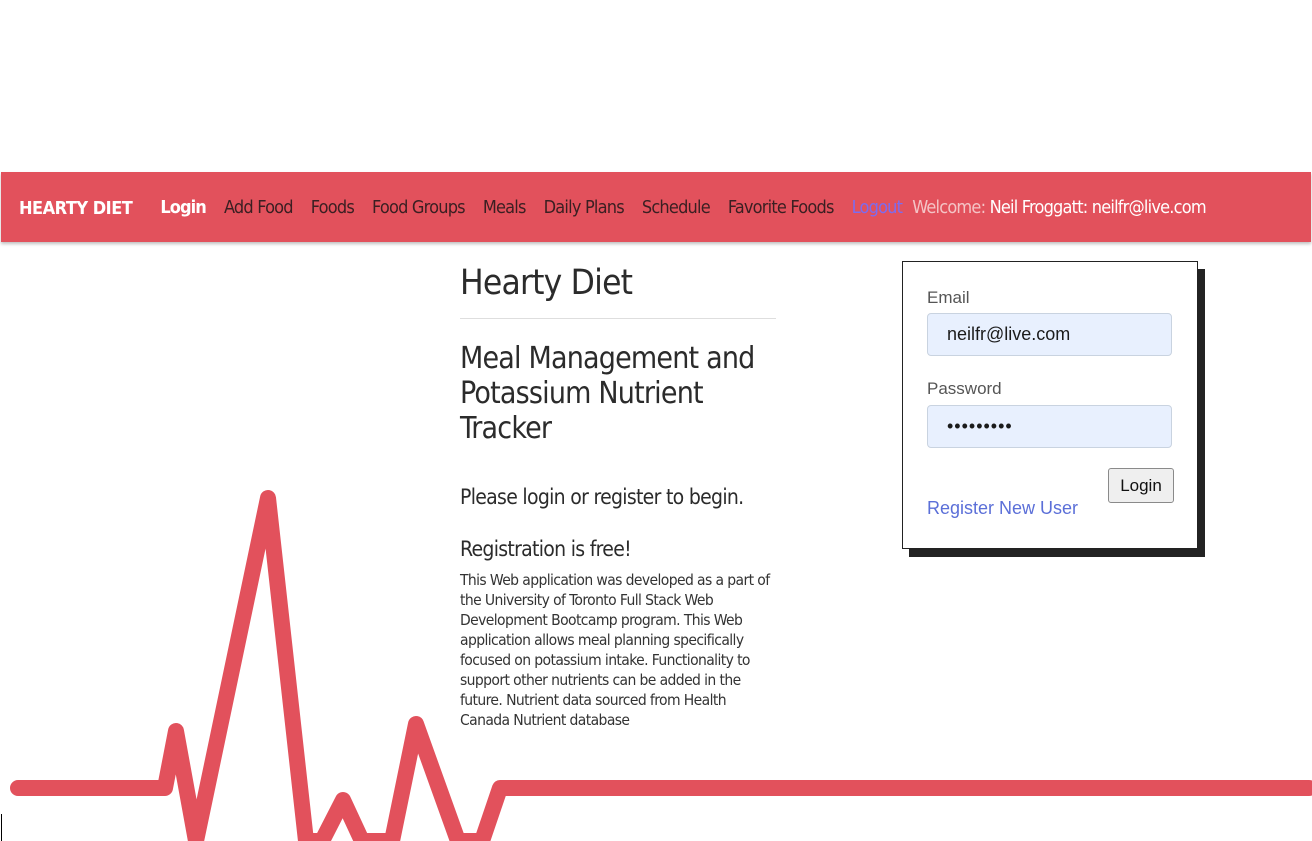  What do you see at coordinates (618, 290) in the screenshot?
I see `page-title: Hearty Diet` at bounding box center [618, 290].